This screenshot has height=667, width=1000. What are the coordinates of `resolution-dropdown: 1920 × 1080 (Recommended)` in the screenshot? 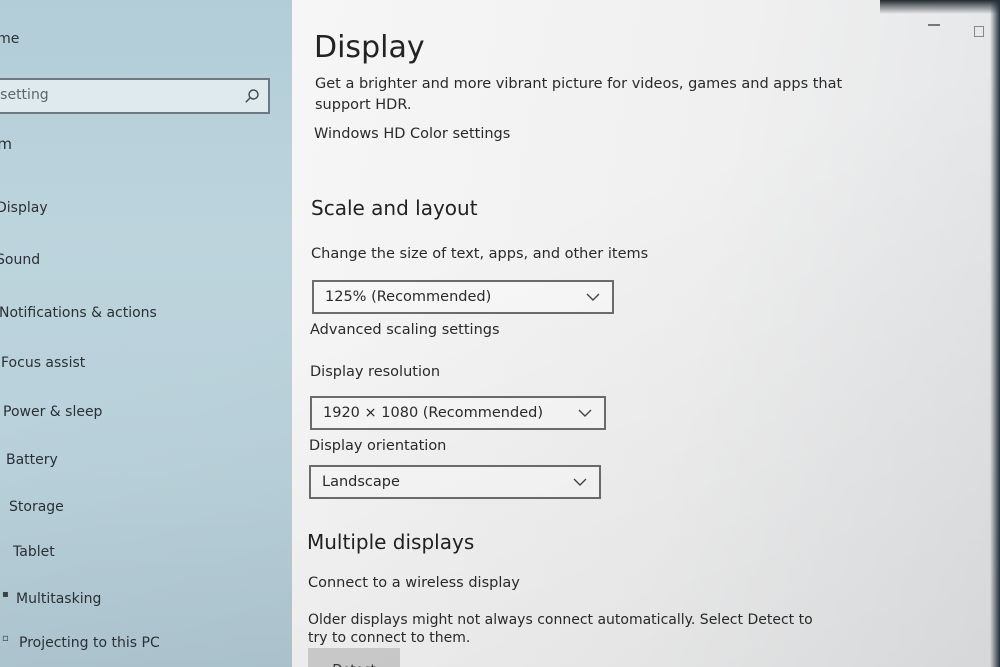 It's located at (458, 413).